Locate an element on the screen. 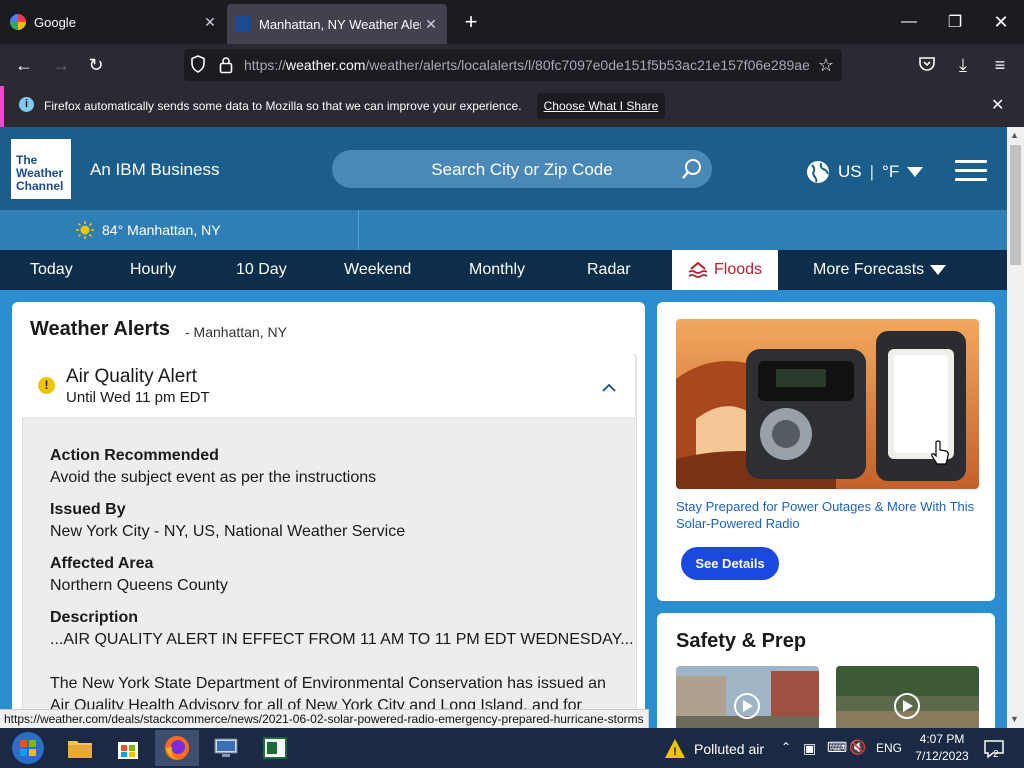 The image size is (1024, 768). air-quality-icon: ! is located at coordinates (675, 749).